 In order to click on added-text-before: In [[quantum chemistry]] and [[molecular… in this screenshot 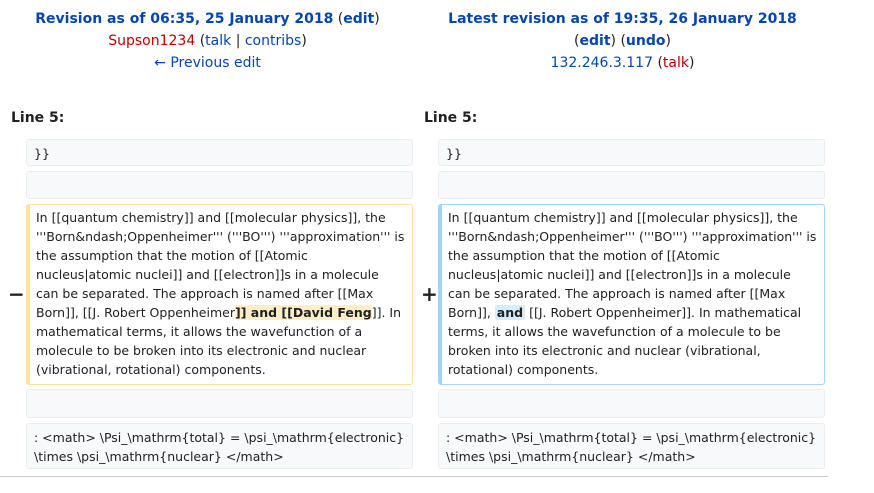, I will do `click(632, 265)`.